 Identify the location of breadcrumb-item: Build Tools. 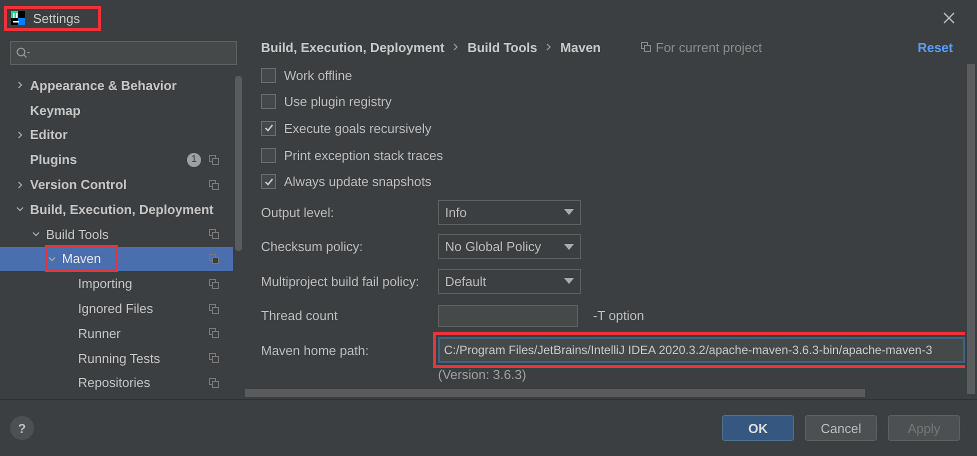
(502, 47).